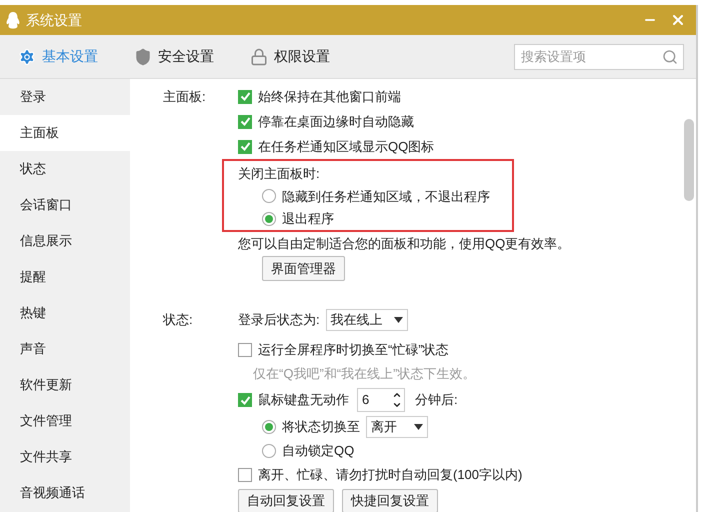  I want to click on dropdown: 离开, so click(397, 427).